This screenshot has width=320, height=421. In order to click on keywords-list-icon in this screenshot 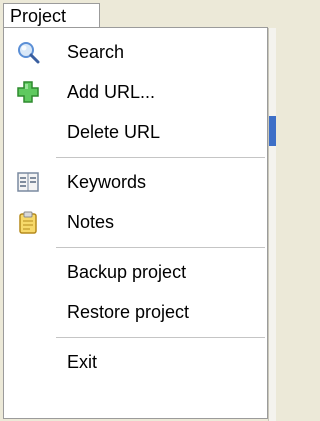, I will do `click(28, 182)`.